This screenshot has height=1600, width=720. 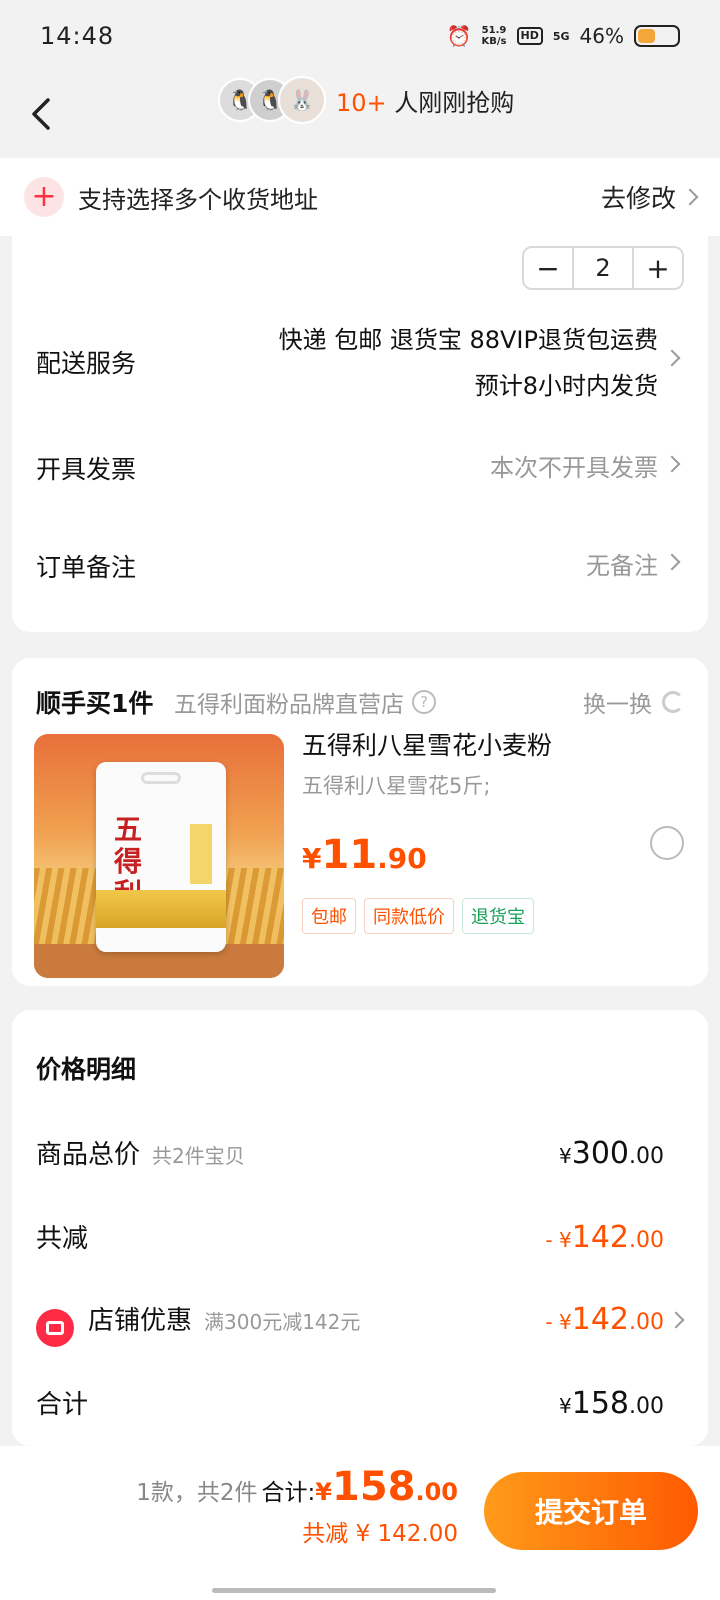 What do you see at coordinates (302, 100) in the screenshot?
I see `buyer-avatar: 🐰` at bounding box center [302, 100].